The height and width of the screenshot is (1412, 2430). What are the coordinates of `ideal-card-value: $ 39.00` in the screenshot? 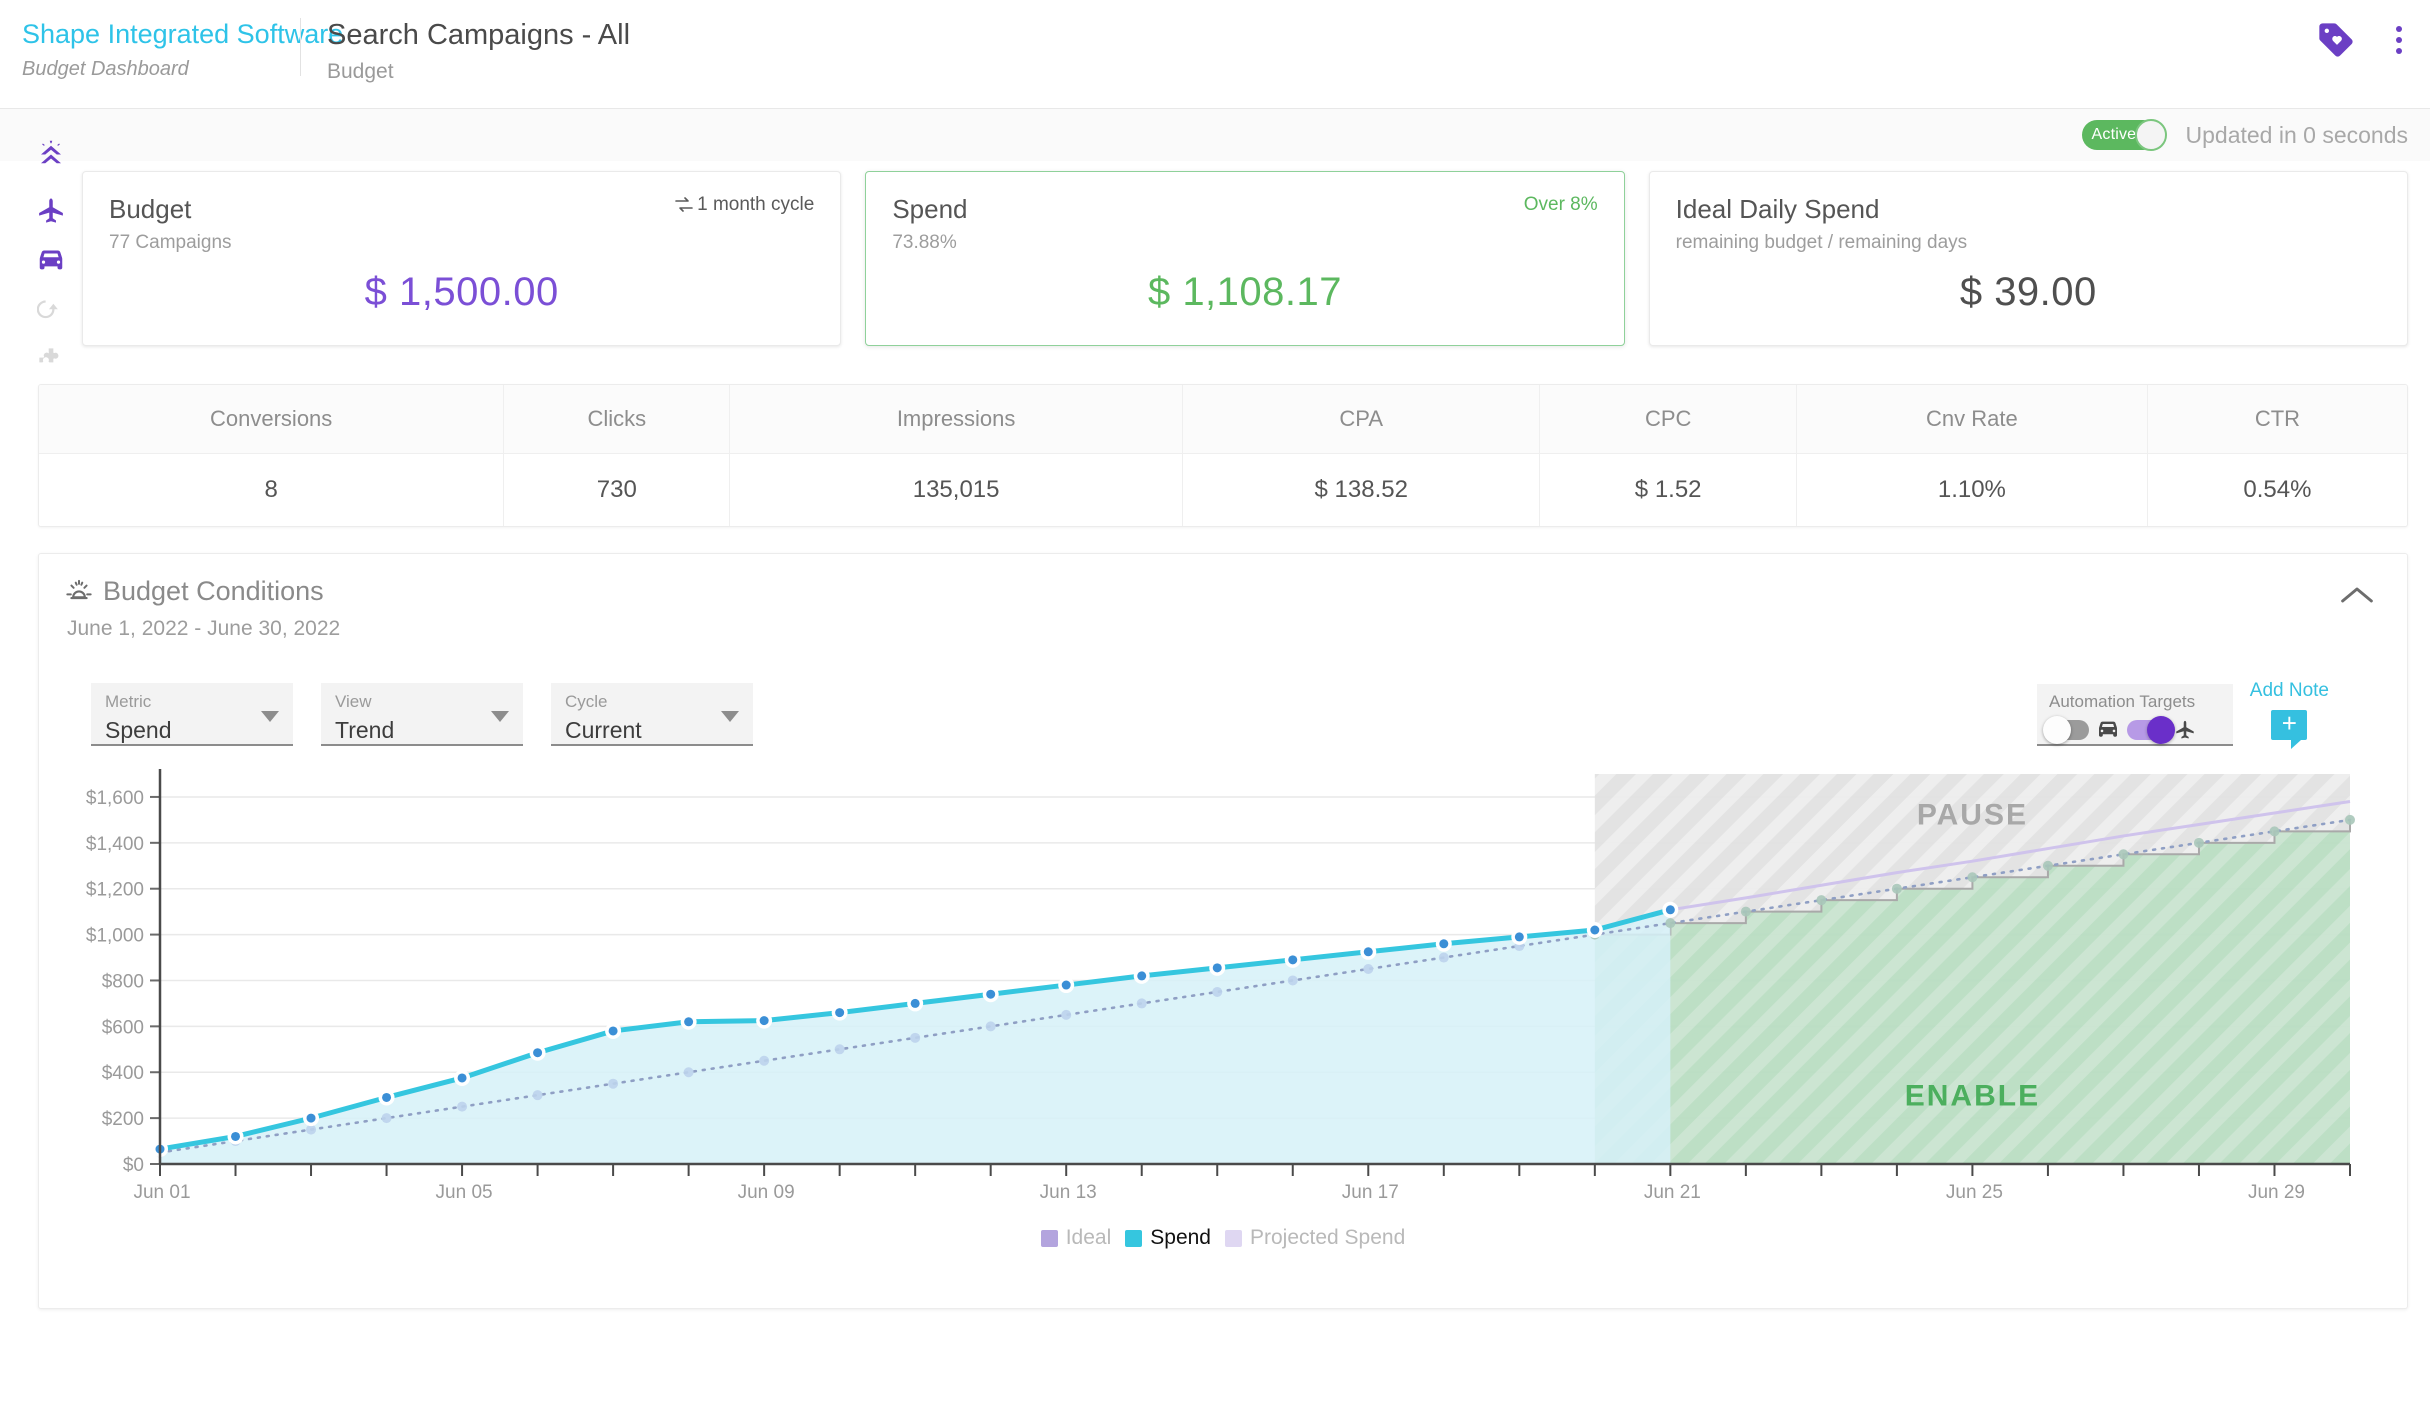 It's located at (2028, 292).